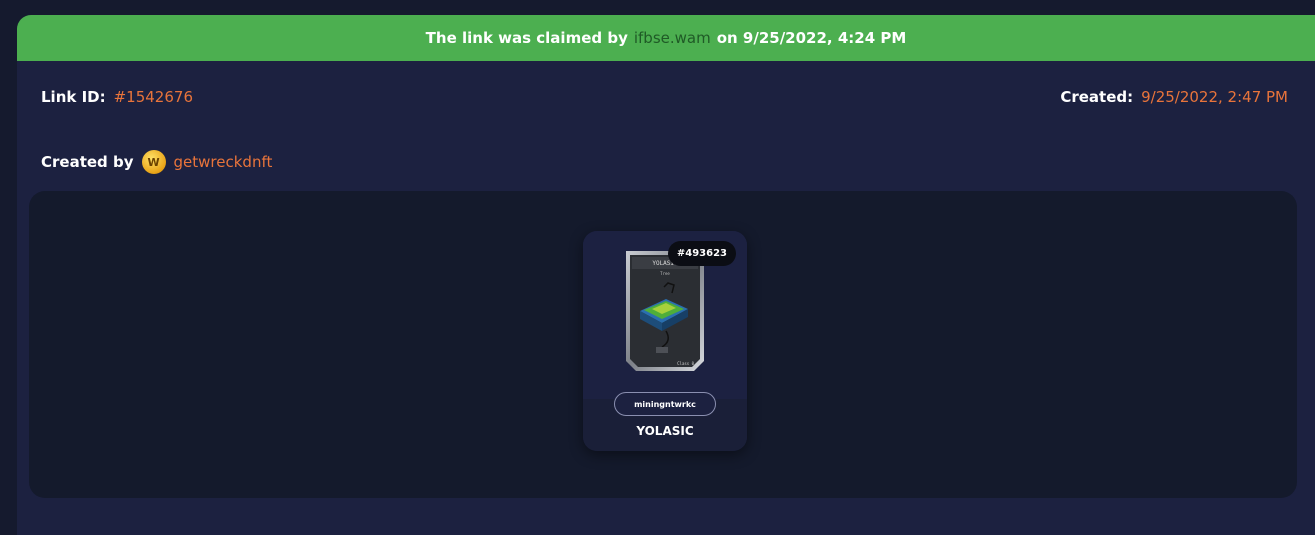  What do you see at coordinates (665, 311) in the screenshot?
I see `nft-image: YOLASIC Tree Class 0` at bounding box center [665, 311].